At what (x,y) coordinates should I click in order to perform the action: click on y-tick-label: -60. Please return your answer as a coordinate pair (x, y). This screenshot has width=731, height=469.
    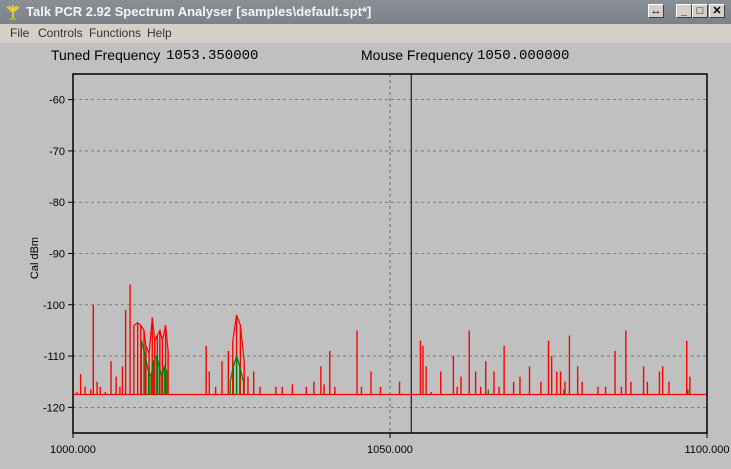
    Looking at the image, I should click on (57, 101).